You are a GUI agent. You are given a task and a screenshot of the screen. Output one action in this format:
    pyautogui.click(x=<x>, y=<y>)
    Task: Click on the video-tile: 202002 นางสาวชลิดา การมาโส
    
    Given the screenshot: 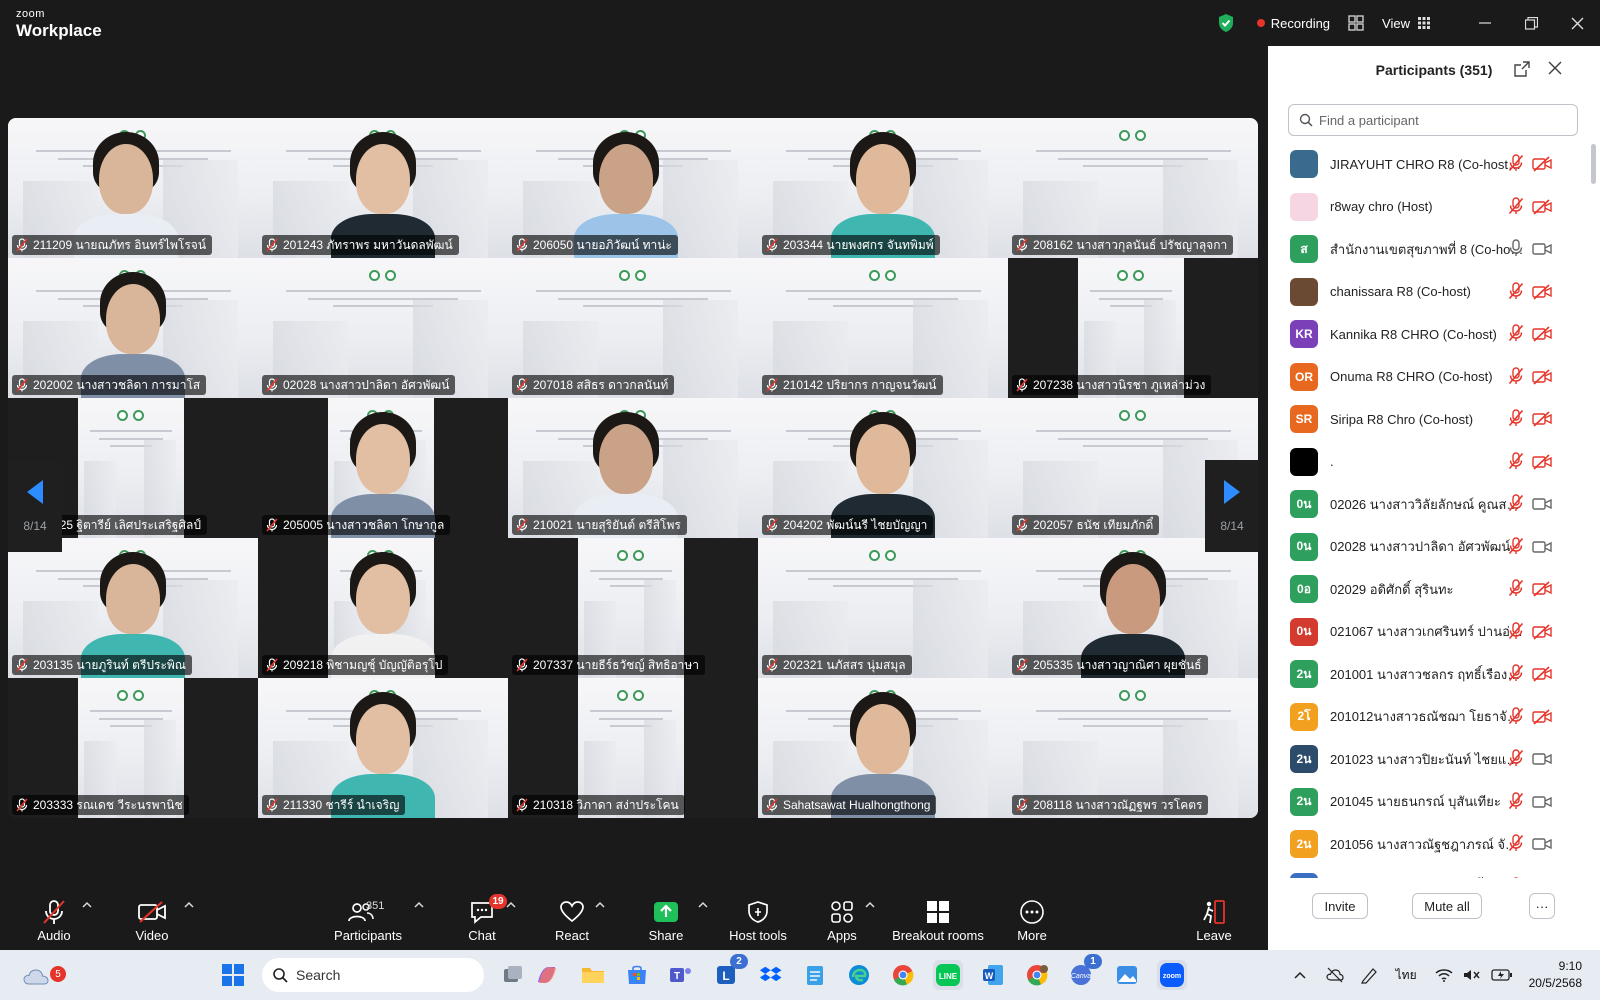 What is the action you would take?
    pyautogui.click(x=133, y=328)
    